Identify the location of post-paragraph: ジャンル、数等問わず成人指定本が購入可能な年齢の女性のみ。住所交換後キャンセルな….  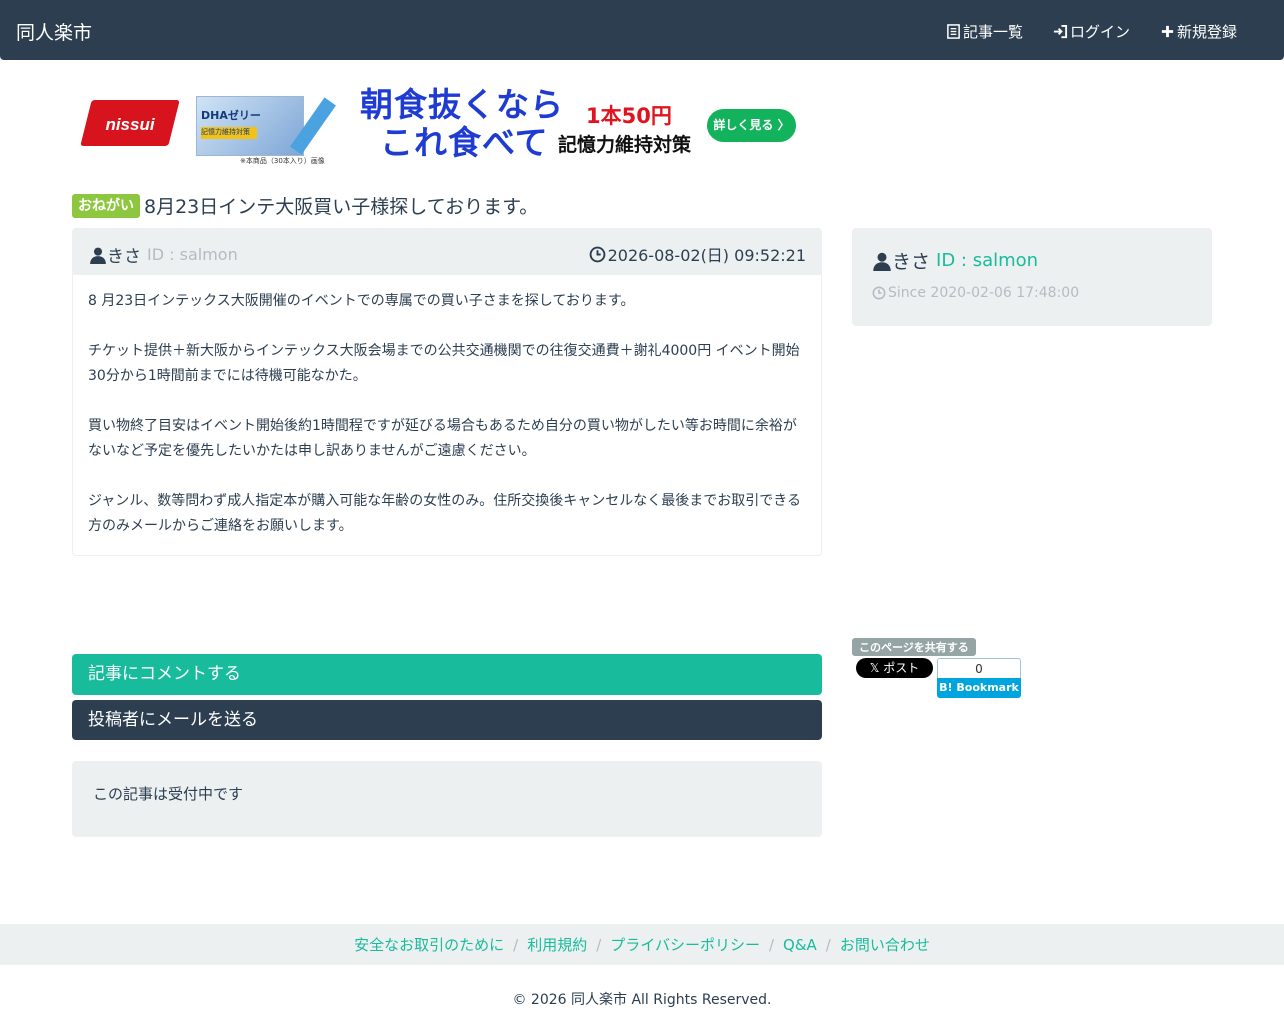
(445, 513).